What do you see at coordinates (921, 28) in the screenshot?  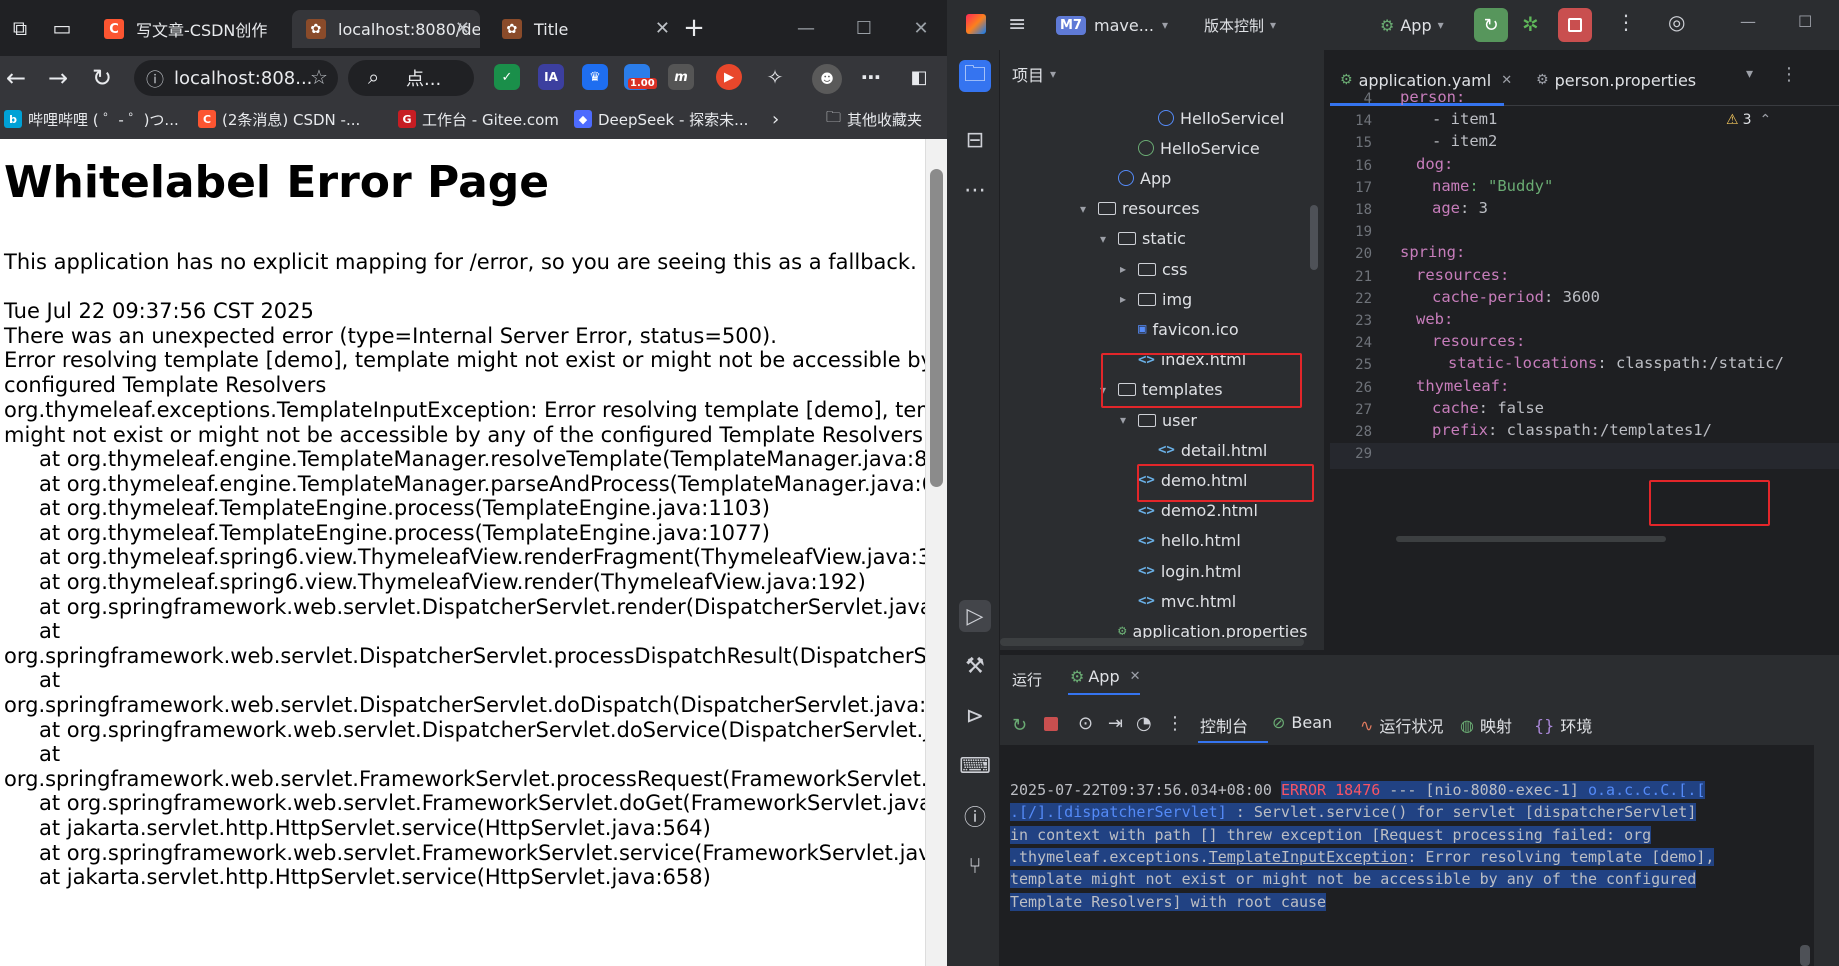 I see `close-window-icon: ✕` at bounding box center [921, 28].